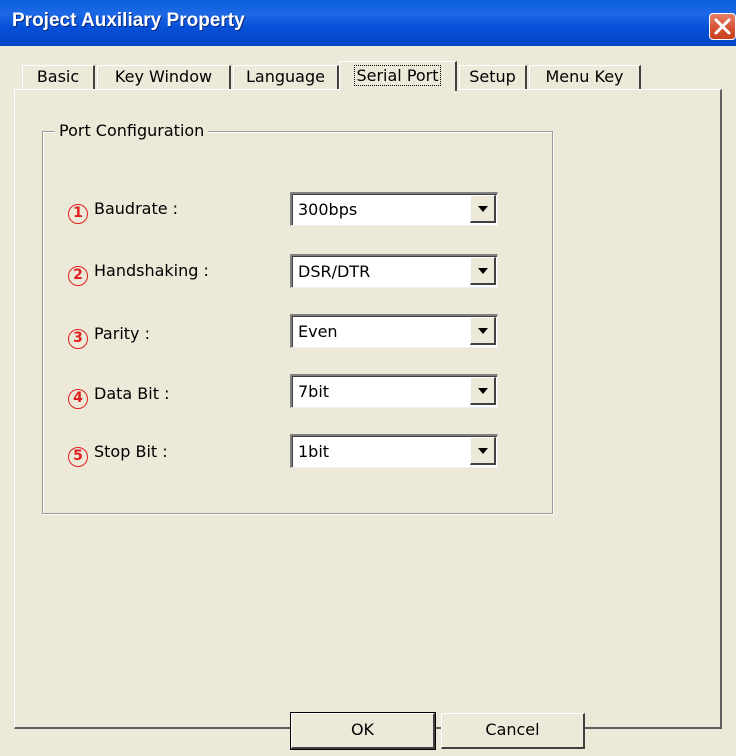 This screenshot has width=736, height=756. I want to click on tab-menu-key: Menu Key, so click(585, 77).